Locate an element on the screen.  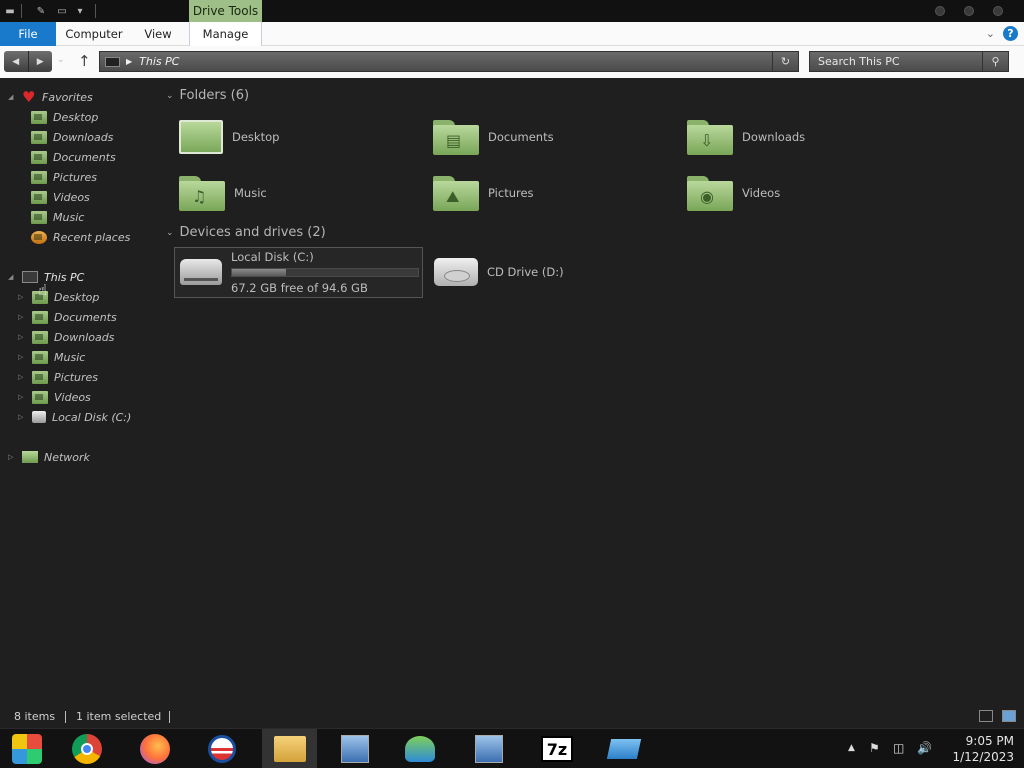
help-icon: ? is located at coordinates (1010, 33).